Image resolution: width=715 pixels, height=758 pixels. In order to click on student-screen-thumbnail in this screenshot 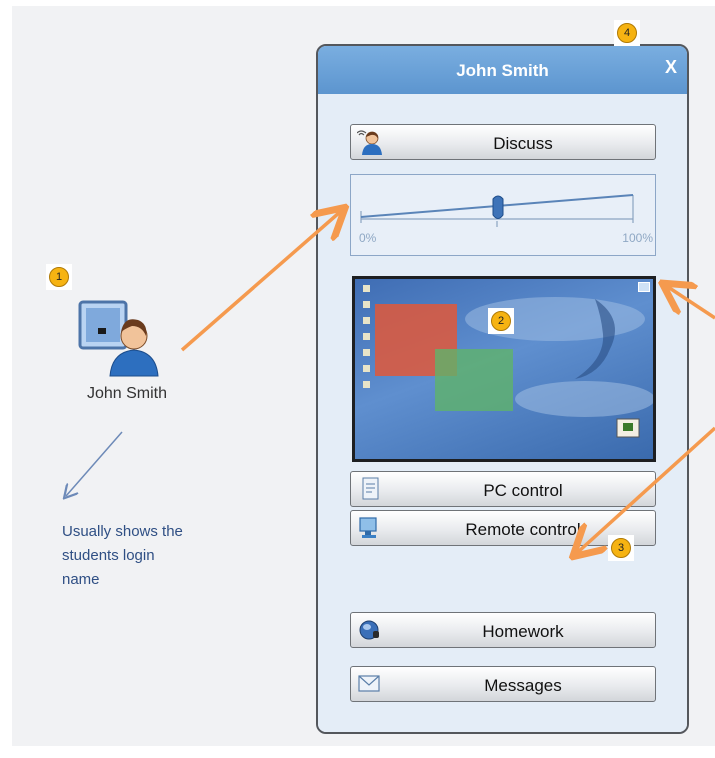, I will do `click(504, 369)`.